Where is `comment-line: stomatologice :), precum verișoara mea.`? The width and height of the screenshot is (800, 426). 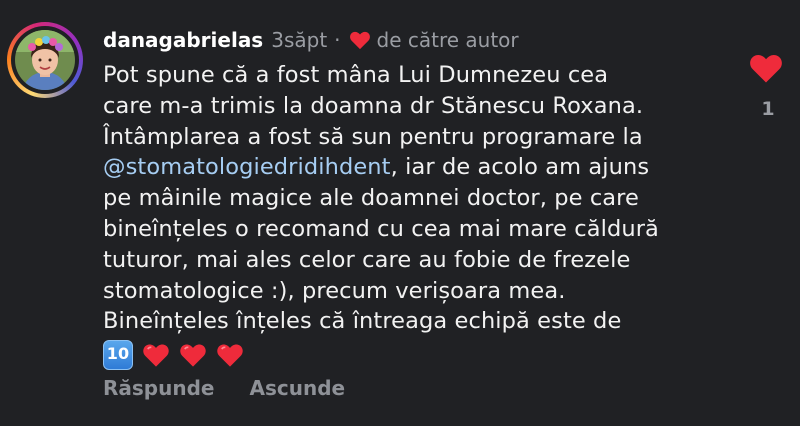 comment-line: stomatologice :), precum verișoara mea. is located at coordinates (423, 291).